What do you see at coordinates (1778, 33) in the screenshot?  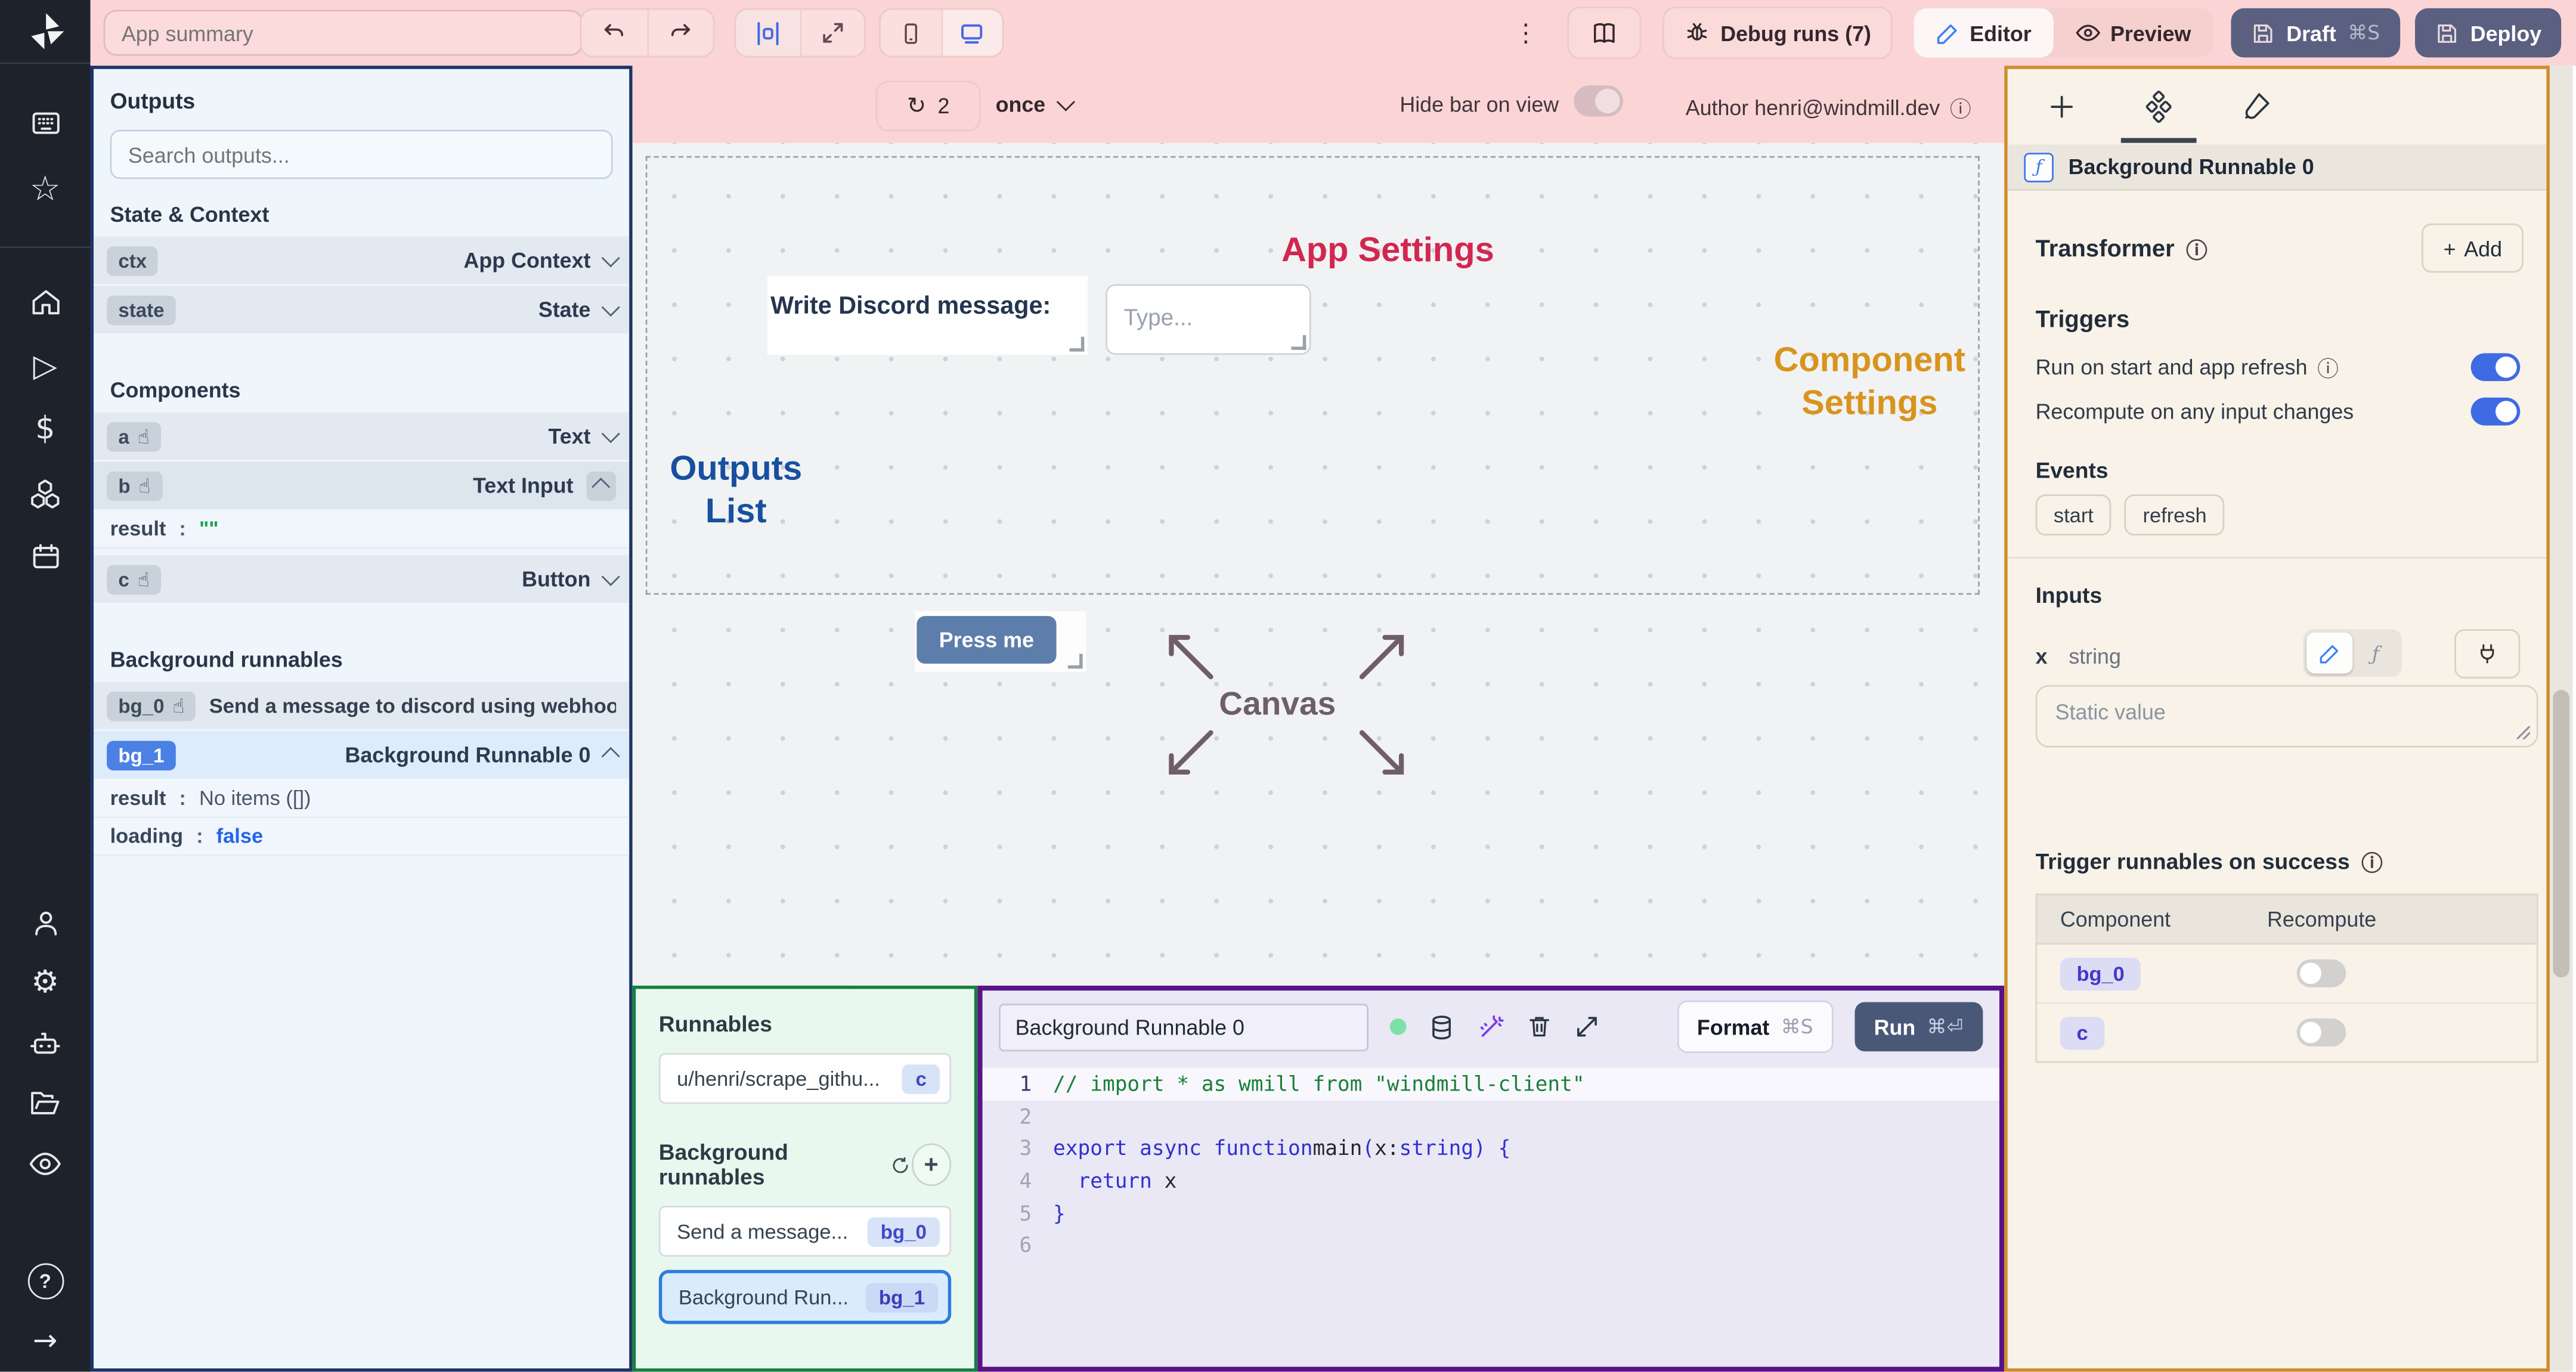 I see `debug-runs-button: Debug runs (7)` at bounding box center [1778, 33].